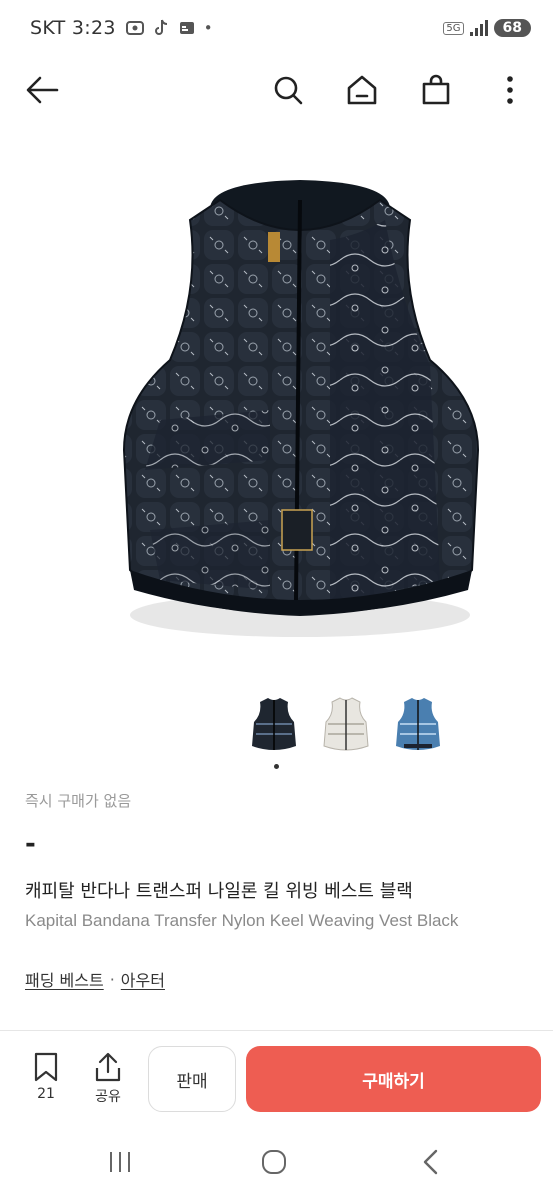  I want to click on carrier-time: SKT 3:23, so click(73, 28).